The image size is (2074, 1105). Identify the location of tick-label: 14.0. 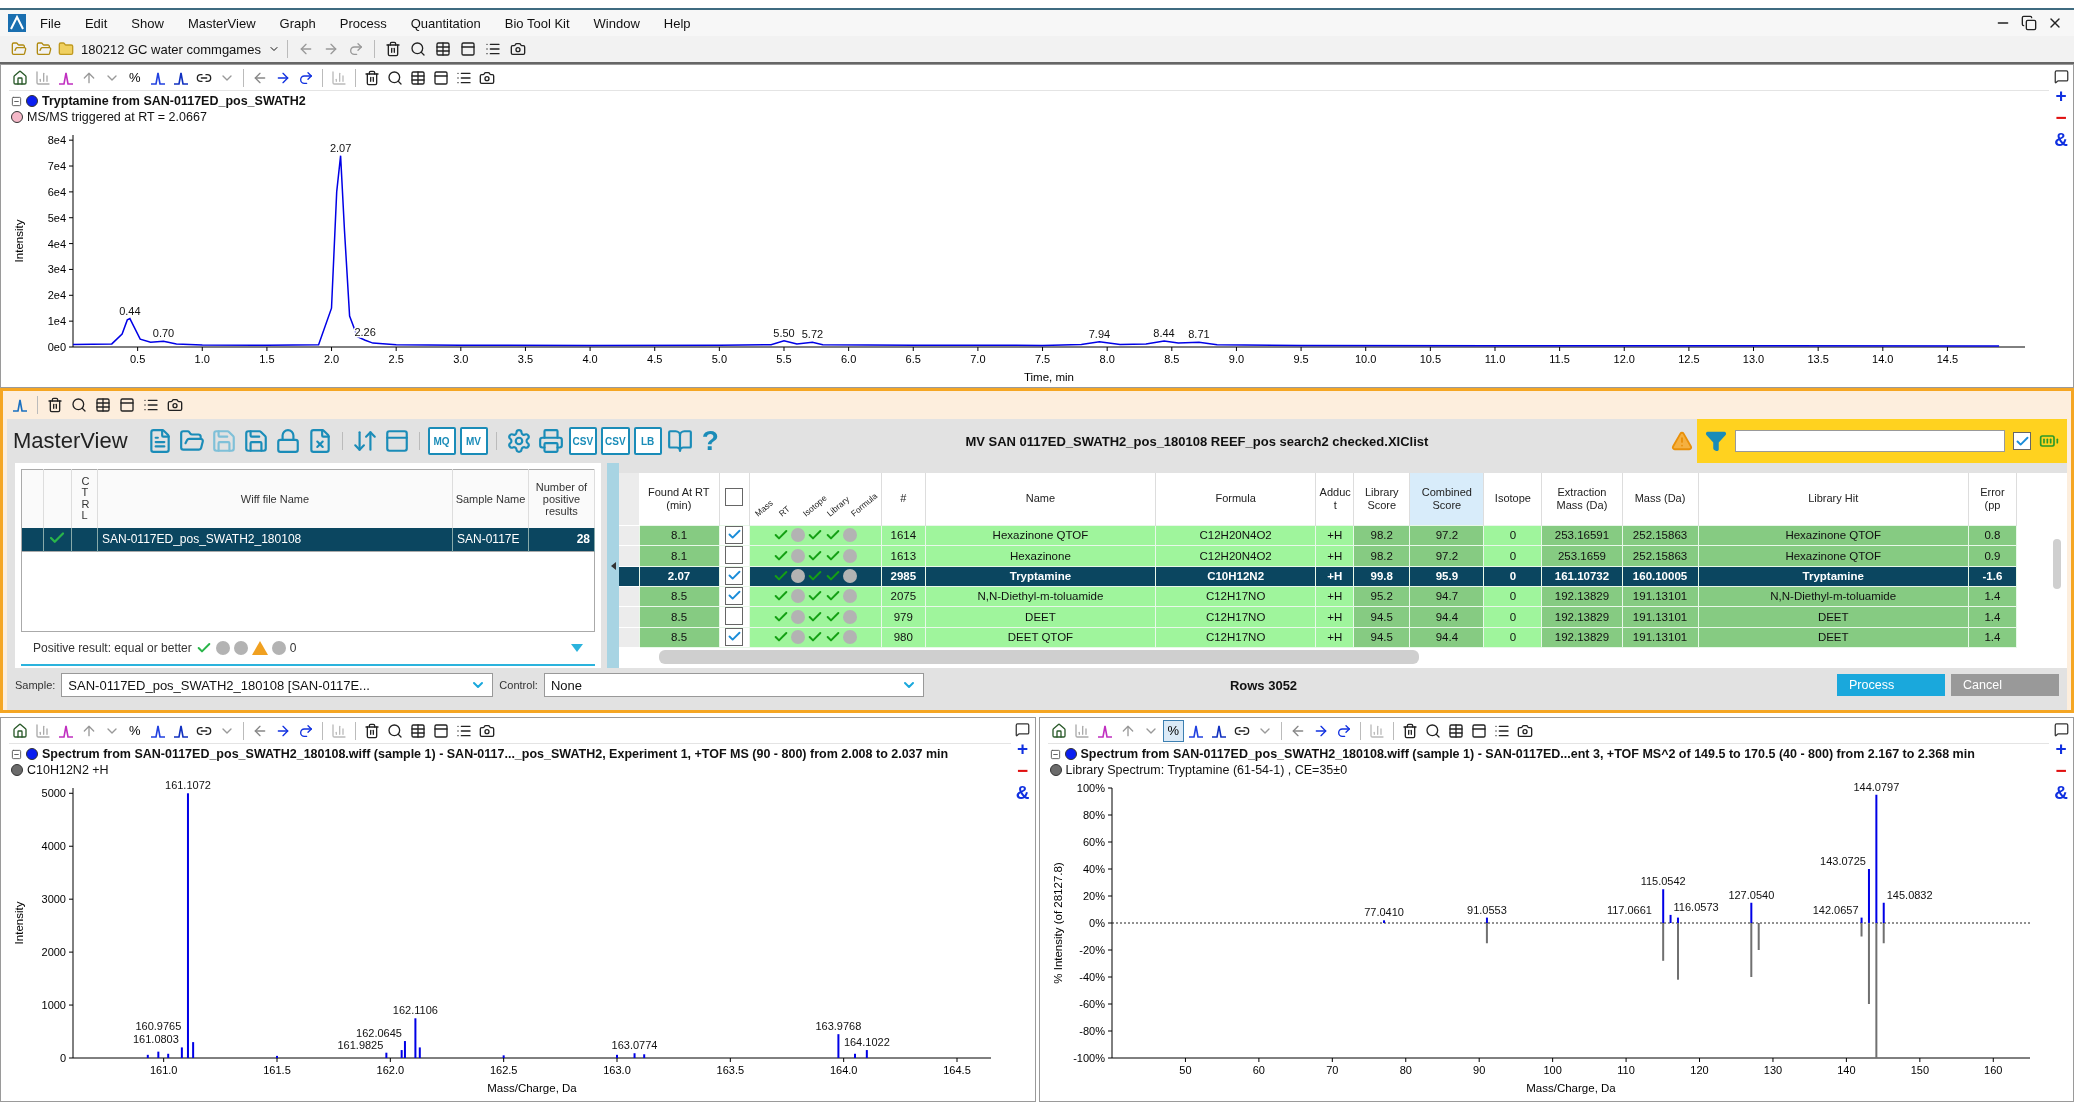
(1883, 359).